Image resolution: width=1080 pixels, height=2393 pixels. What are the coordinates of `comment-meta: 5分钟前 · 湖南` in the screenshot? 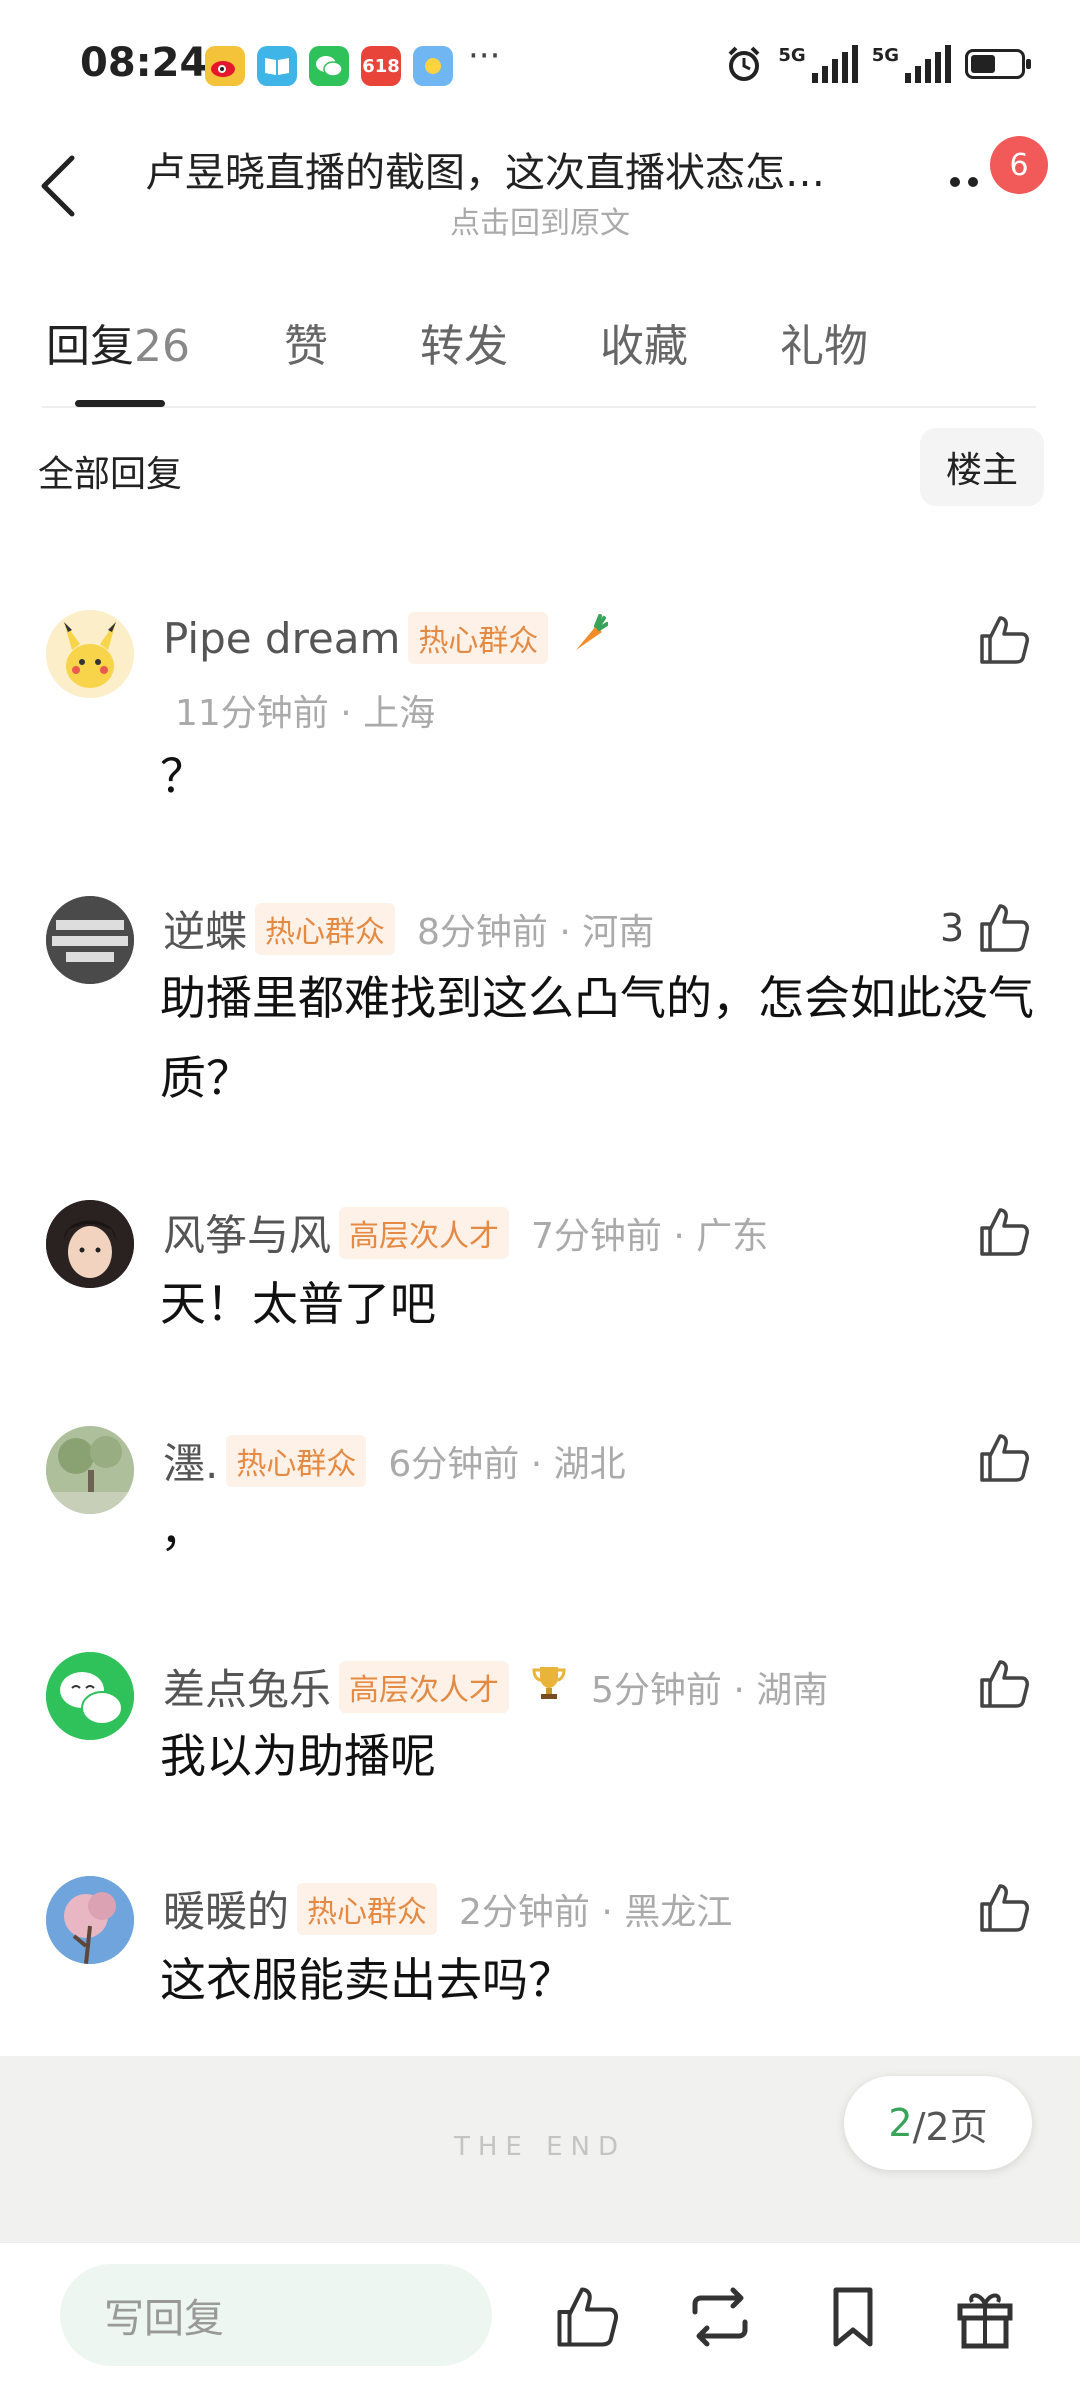 It's located at (710, 1690).